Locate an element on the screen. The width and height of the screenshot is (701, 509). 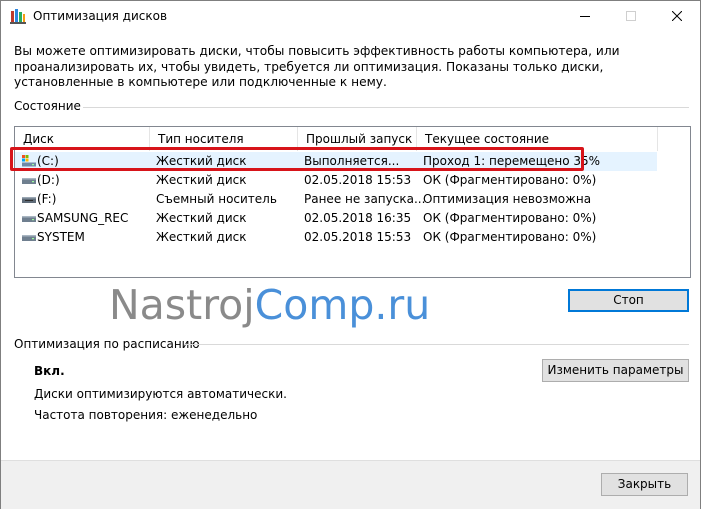
drive-name: SYSTEM is located at coordinates (61, 237).